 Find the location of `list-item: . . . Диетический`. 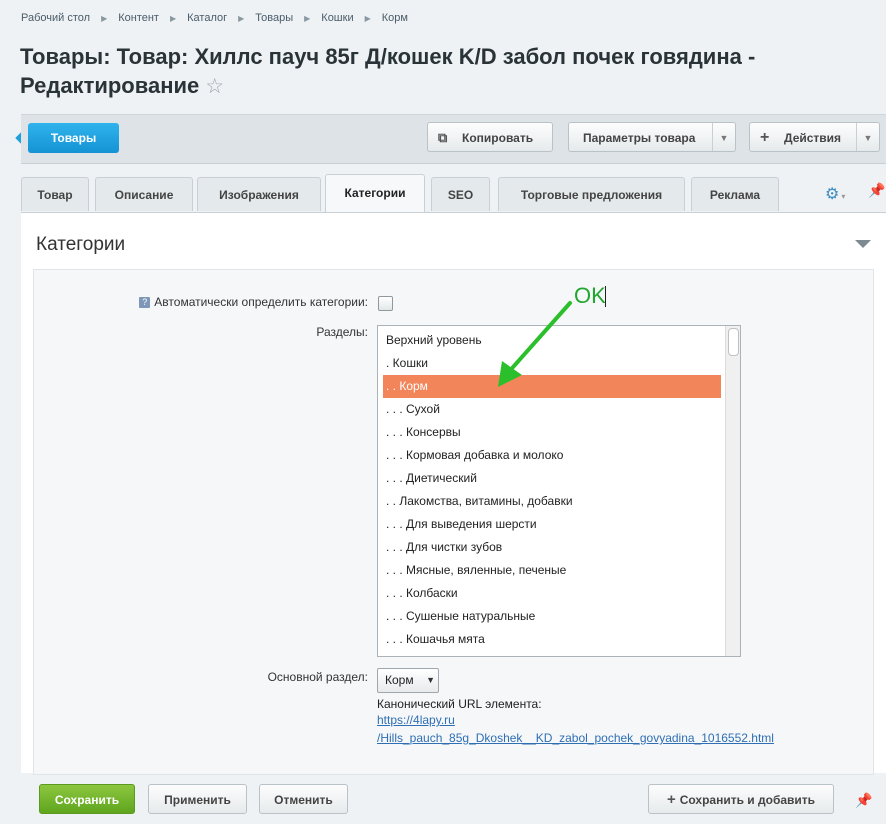

list-item: . . . Диетический is located at coordinates (552, 478).